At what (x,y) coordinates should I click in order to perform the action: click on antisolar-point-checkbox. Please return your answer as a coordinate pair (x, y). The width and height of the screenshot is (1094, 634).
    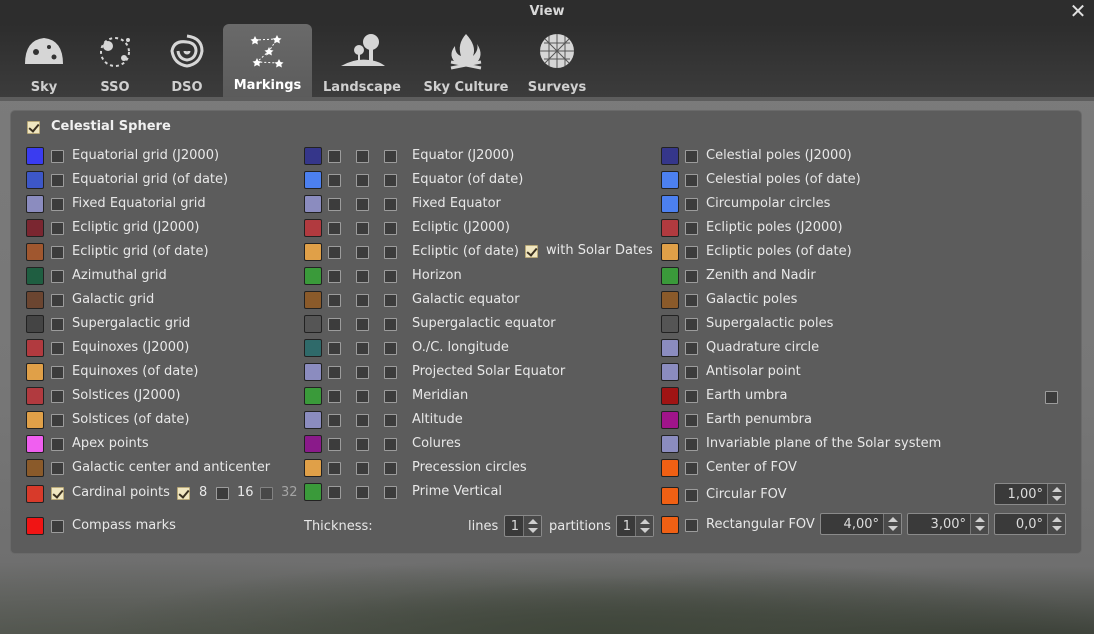
    Looking at the image, I should click on (691, 372).